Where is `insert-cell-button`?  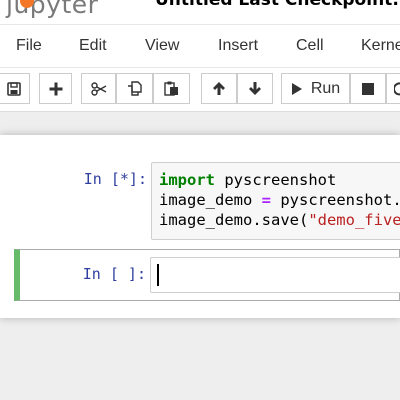
insert-cell-button is located at coordinates (55, 88).